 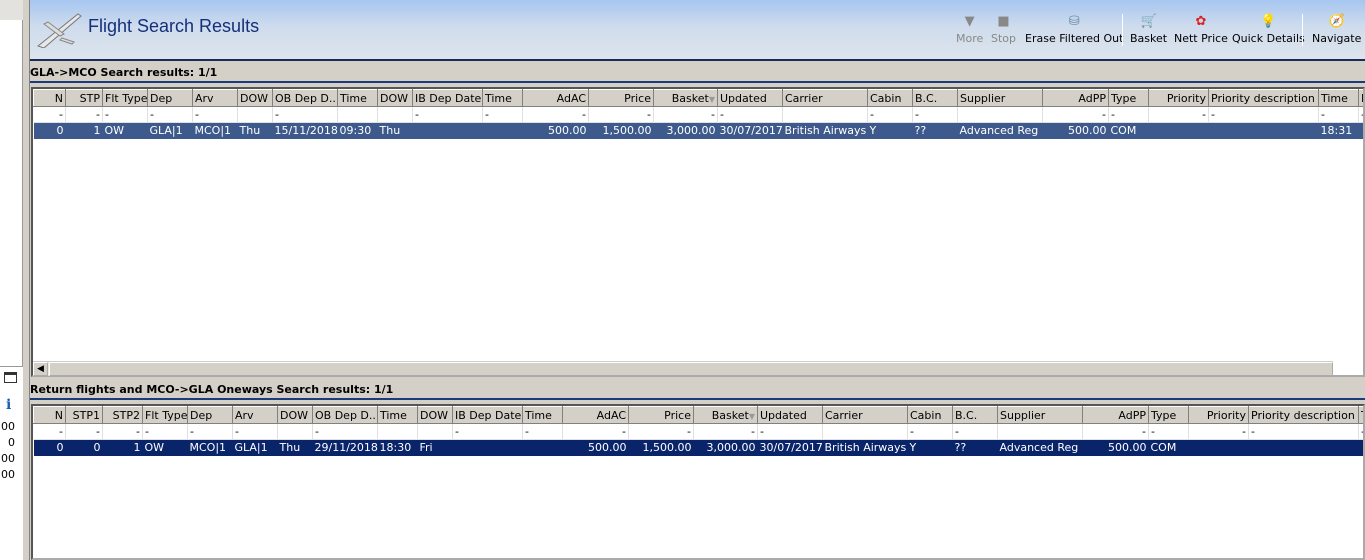 I want to click on info-icon: i, so click(x=8, y=405).